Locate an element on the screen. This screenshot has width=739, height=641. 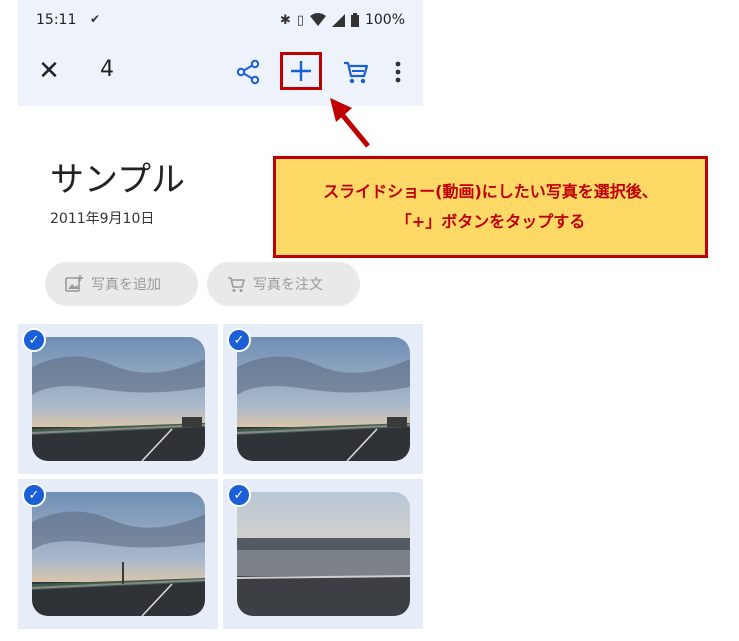
callout-line-2: 「+」ボタンをタップする is located at coordinates (490, 221).